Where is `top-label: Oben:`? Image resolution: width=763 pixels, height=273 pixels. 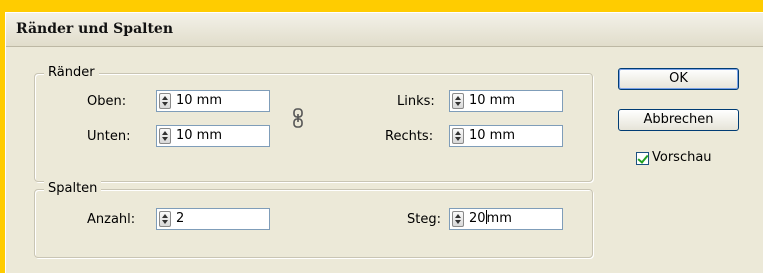
top-label: Oben: is located at coordinates (107, 101).